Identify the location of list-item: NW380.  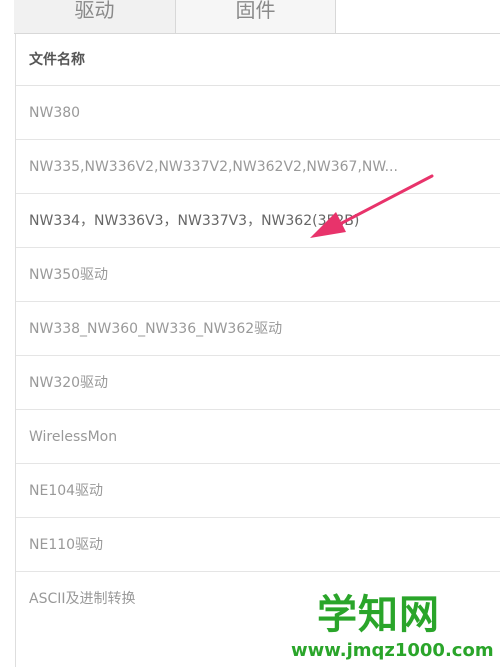
(258, 113).